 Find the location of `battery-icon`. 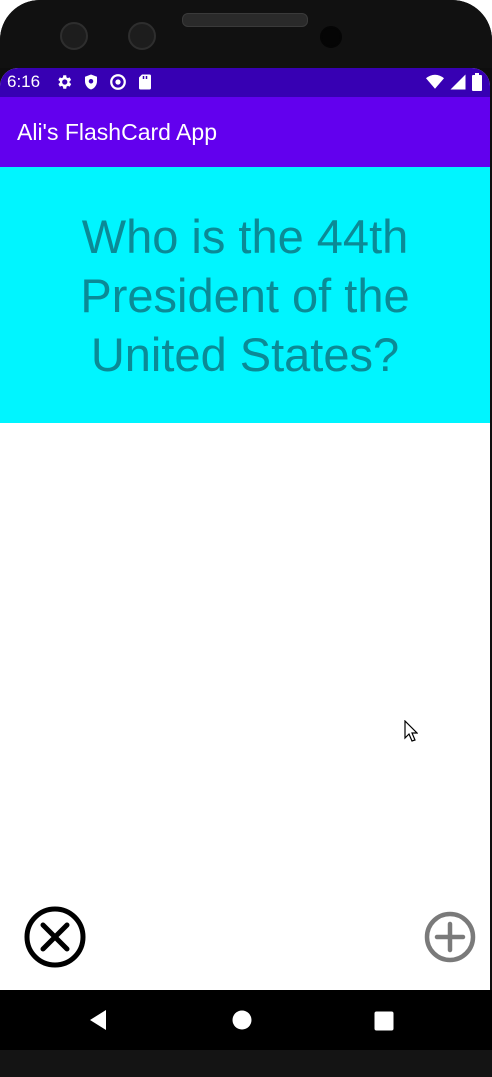

battery-icon is located at coordinates (477, 82).